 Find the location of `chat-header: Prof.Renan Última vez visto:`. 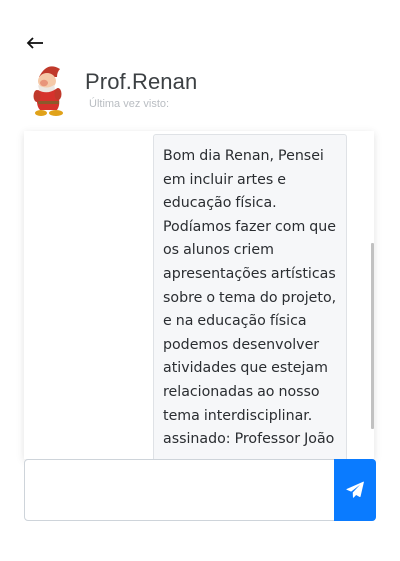

chat-header: Prof.Renan Última vez visto: is located at coordinates (197, 93).